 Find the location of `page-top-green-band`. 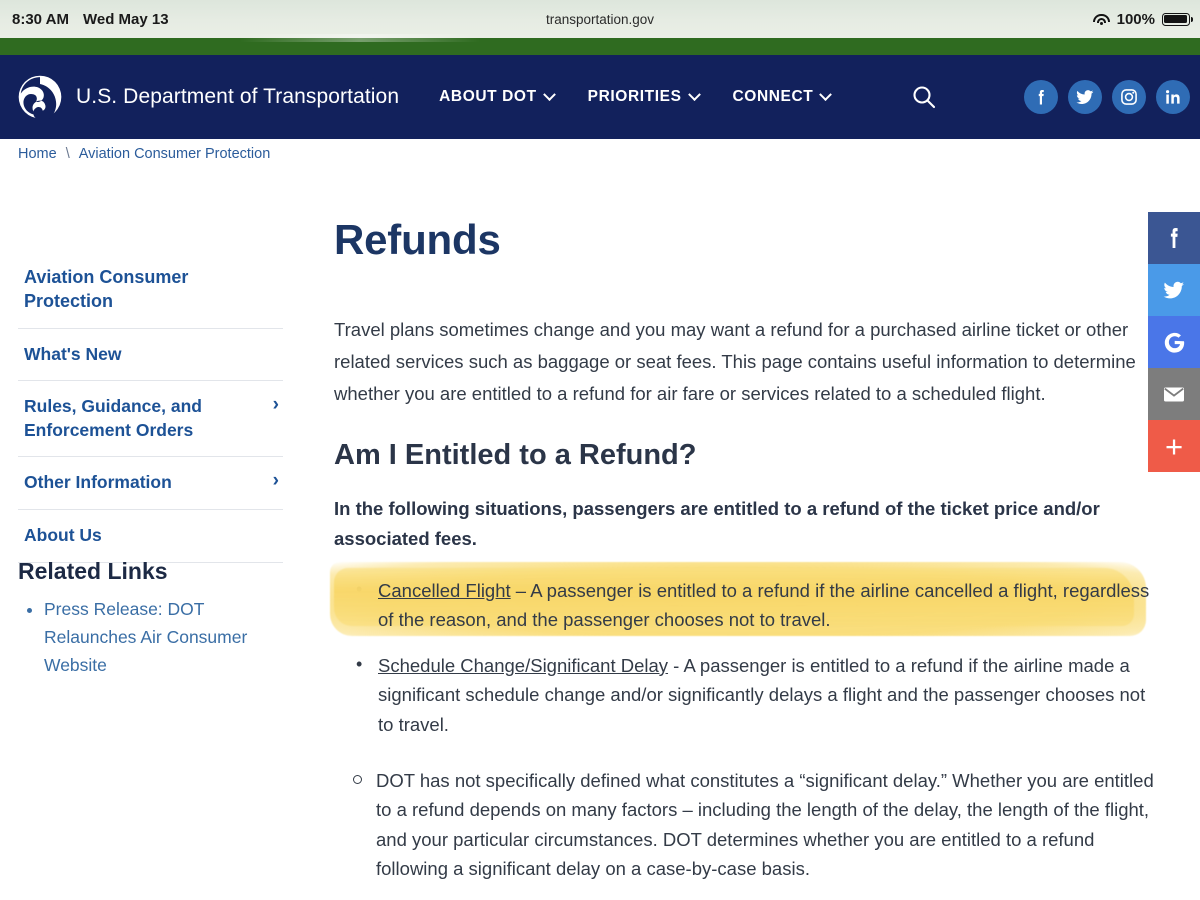

page-top-green-band is located at coordinates (600, 44).